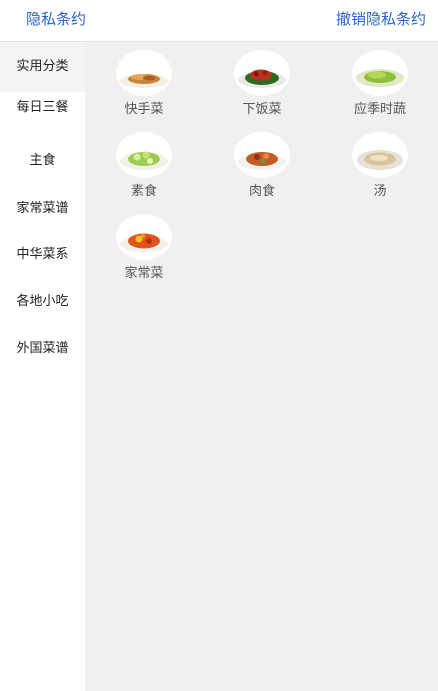 This screenshot has width=438, height=691. I want to click on sidebar-item-label: 主食, so click(42, 160).